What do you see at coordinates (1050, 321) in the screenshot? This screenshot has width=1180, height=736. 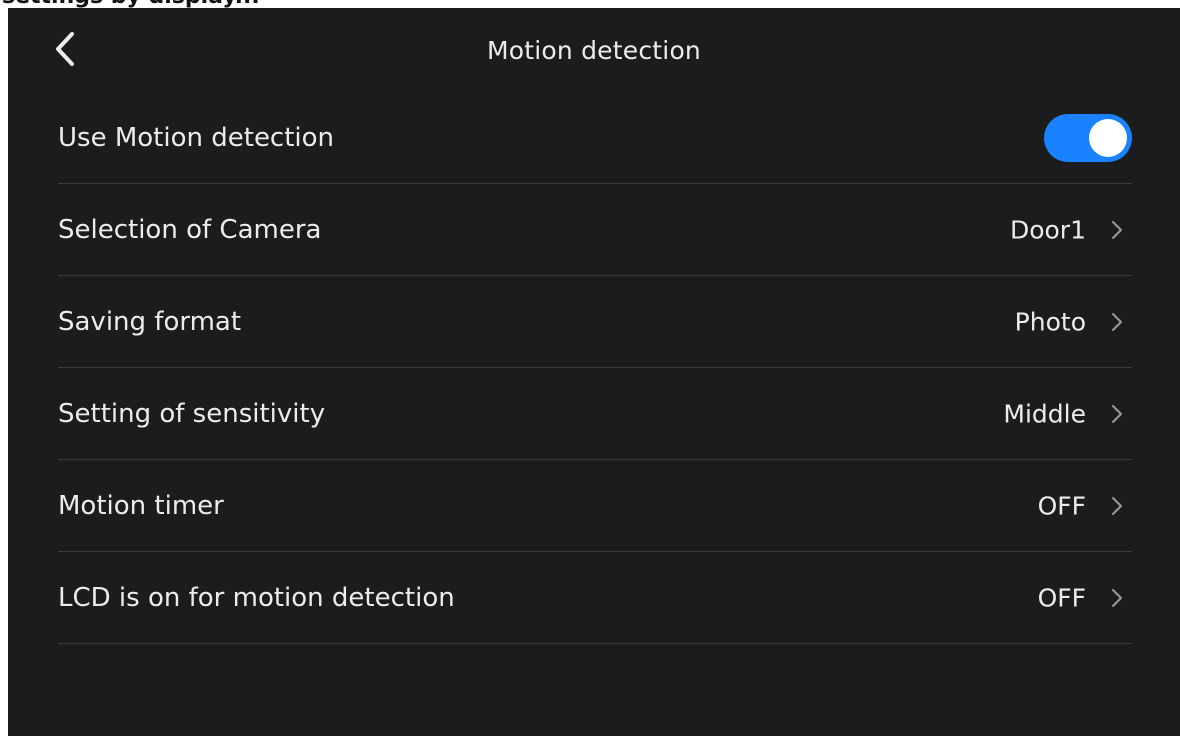 I see `saving-format-value: Photo` at bounding box center [1050, 321].